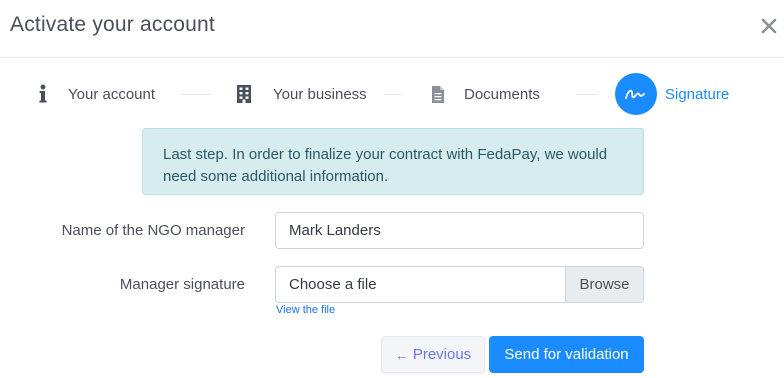 The image size is (784, 378). Describe the element at coordinates (305, 310) in the screenshot. I see `view-file-link: View the file` at that location.